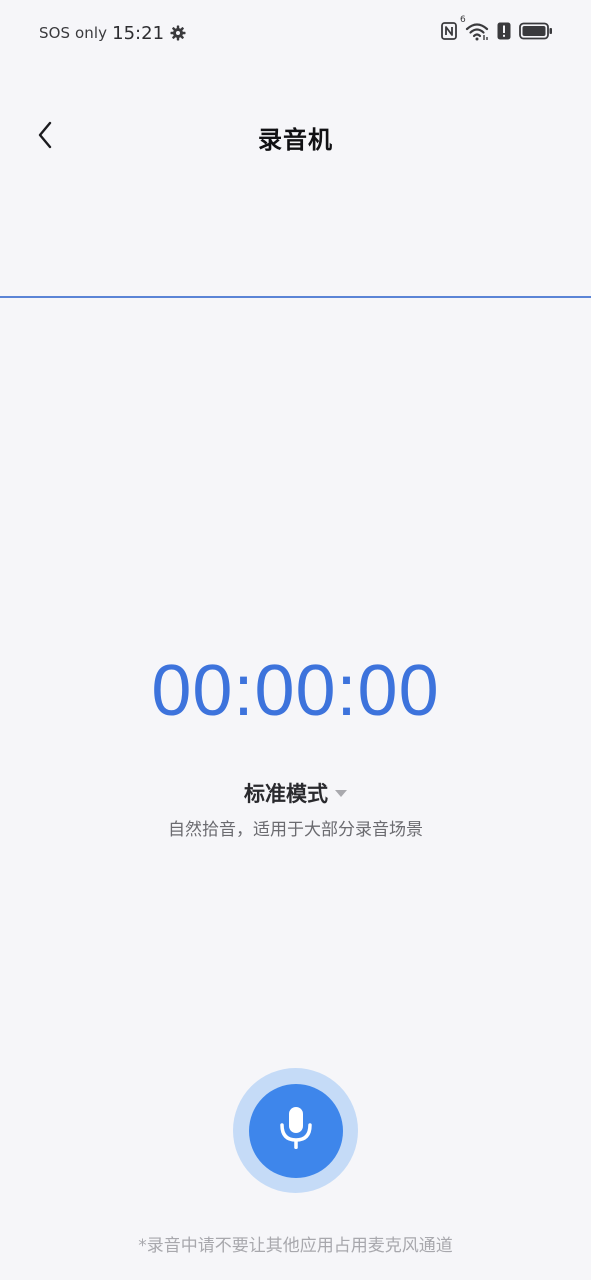  What do you see at coordinates (449, 33) in the screenshot?
I see `nfc-icon` at bounding box center [449, 33].